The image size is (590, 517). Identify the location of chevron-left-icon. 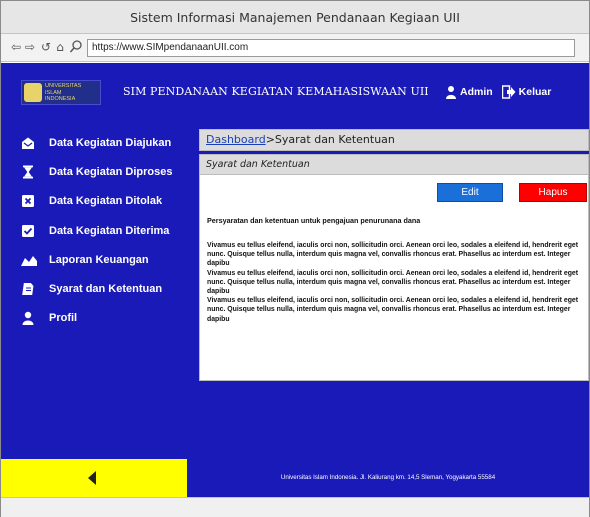
(92, 478).